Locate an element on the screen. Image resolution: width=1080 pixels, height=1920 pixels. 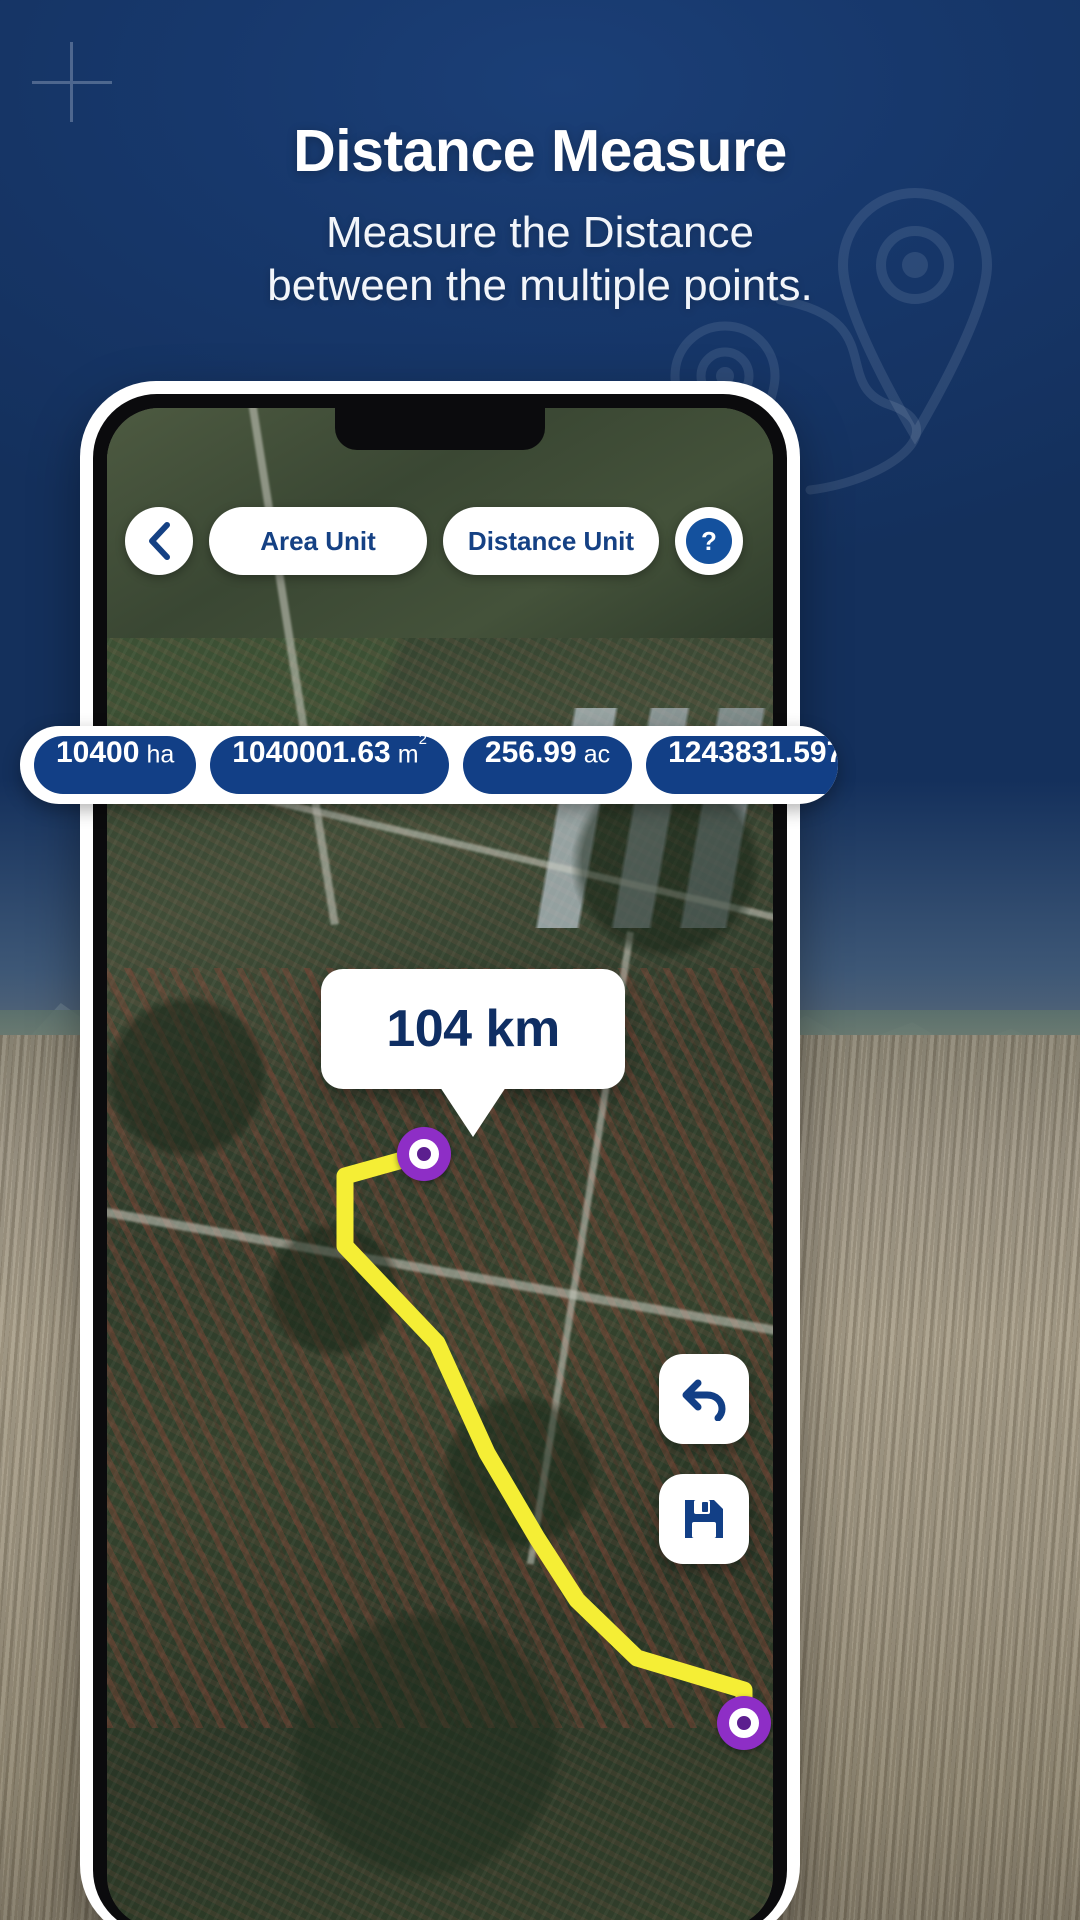
back-button is located at coordinates (159, 541).